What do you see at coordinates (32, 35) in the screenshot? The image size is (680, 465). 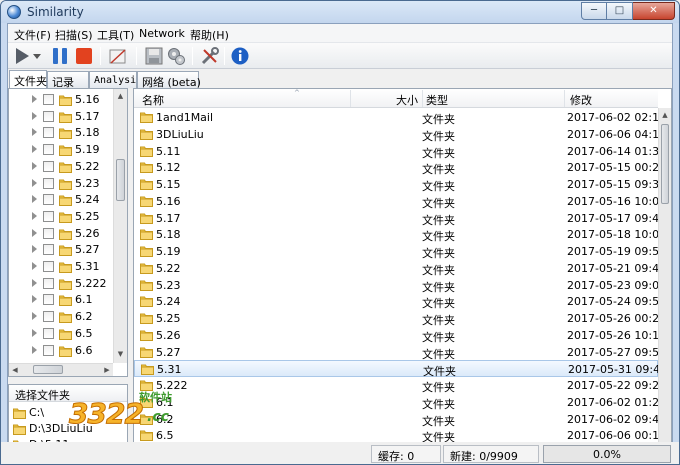 I see `menu-file: 文件(F)` at bounding box center [32, 35].